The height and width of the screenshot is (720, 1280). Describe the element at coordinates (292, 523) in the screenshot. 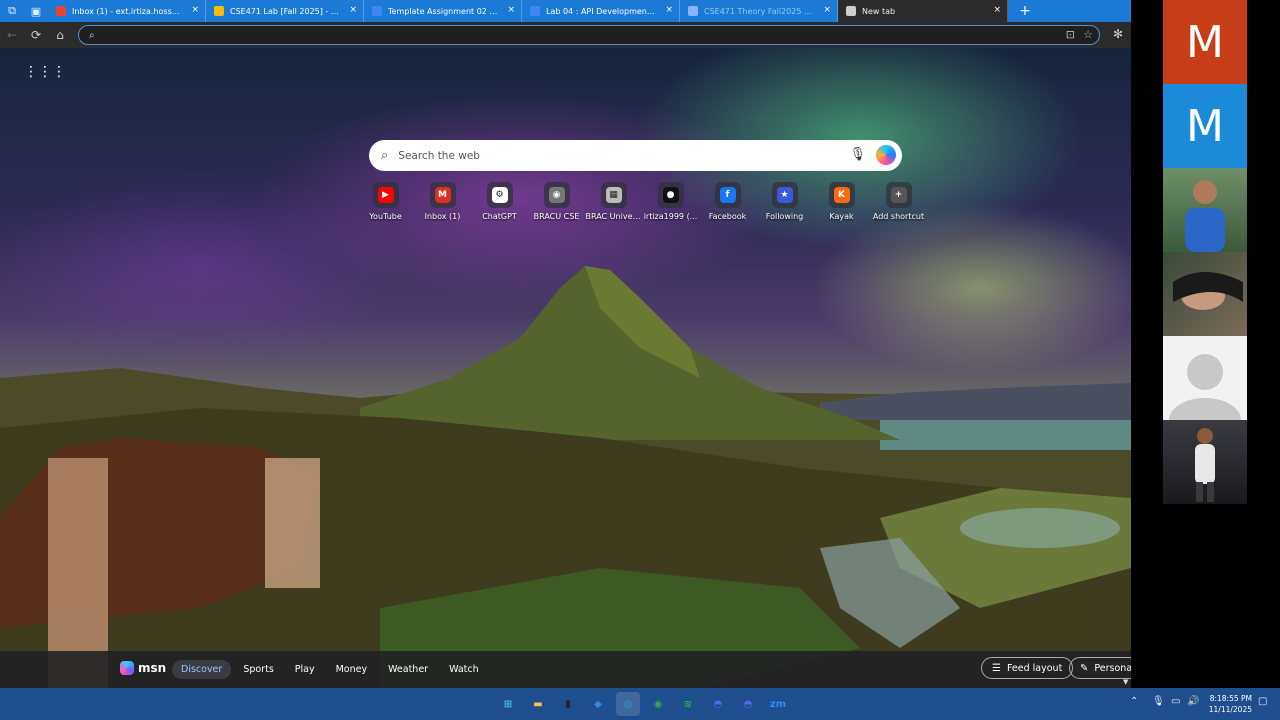

I see `waterfall-right` at that location.